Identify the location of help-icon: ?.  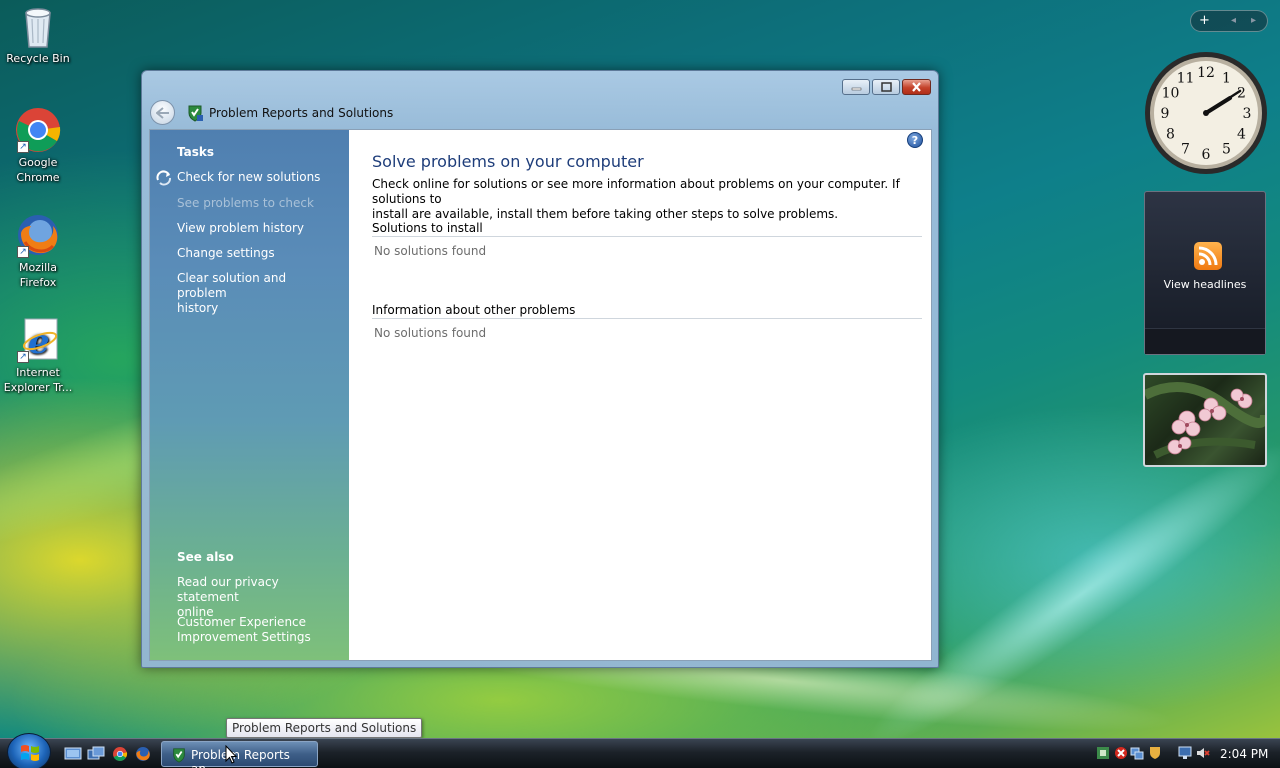
(915, 140).